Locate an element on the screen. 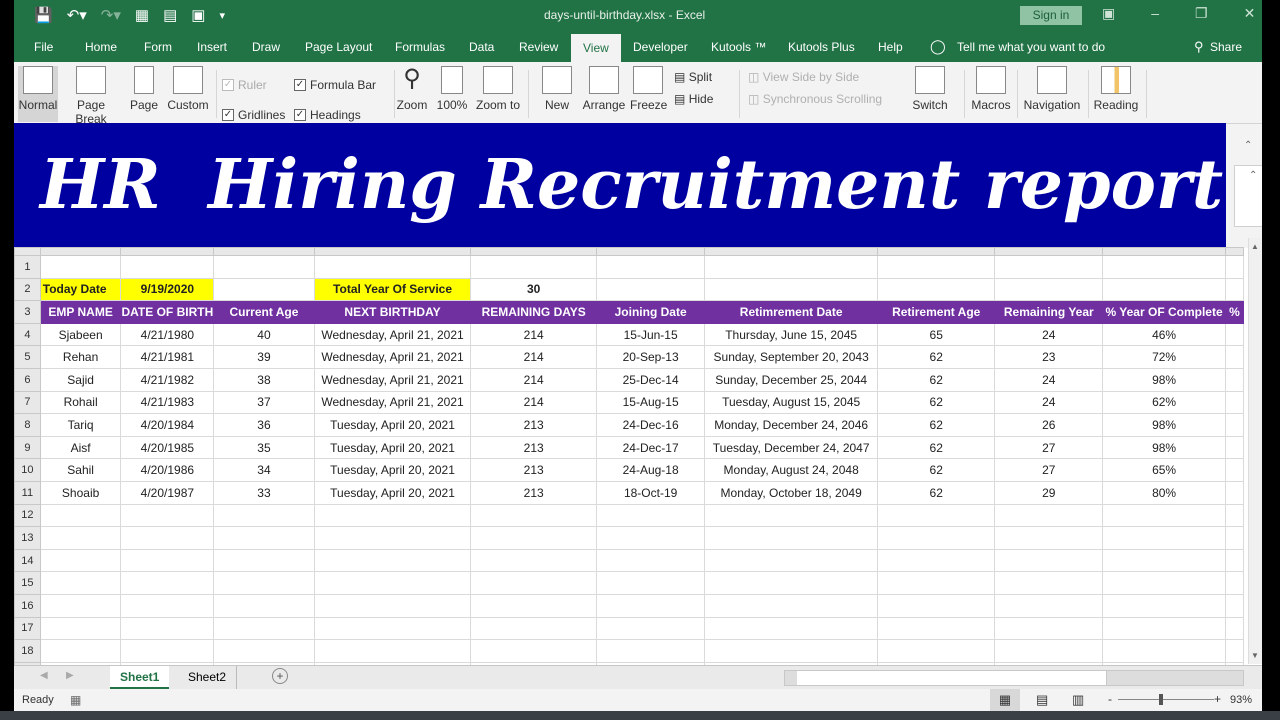  vertical-scrollbar: ▲ ▼ is located at coordinates (1255, 451).